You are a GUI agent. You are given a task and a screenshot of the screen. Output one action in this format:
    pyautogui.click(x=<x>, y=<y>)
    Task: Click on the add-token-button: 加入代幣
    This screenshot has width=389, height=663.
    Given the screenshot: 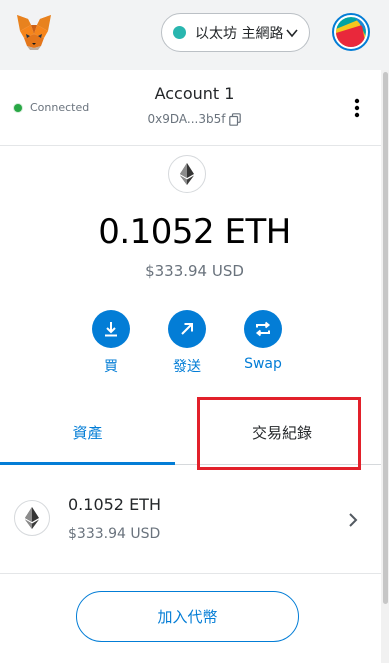 What is the action you would take?
    pyautogui.click(x=187, y=616)
    